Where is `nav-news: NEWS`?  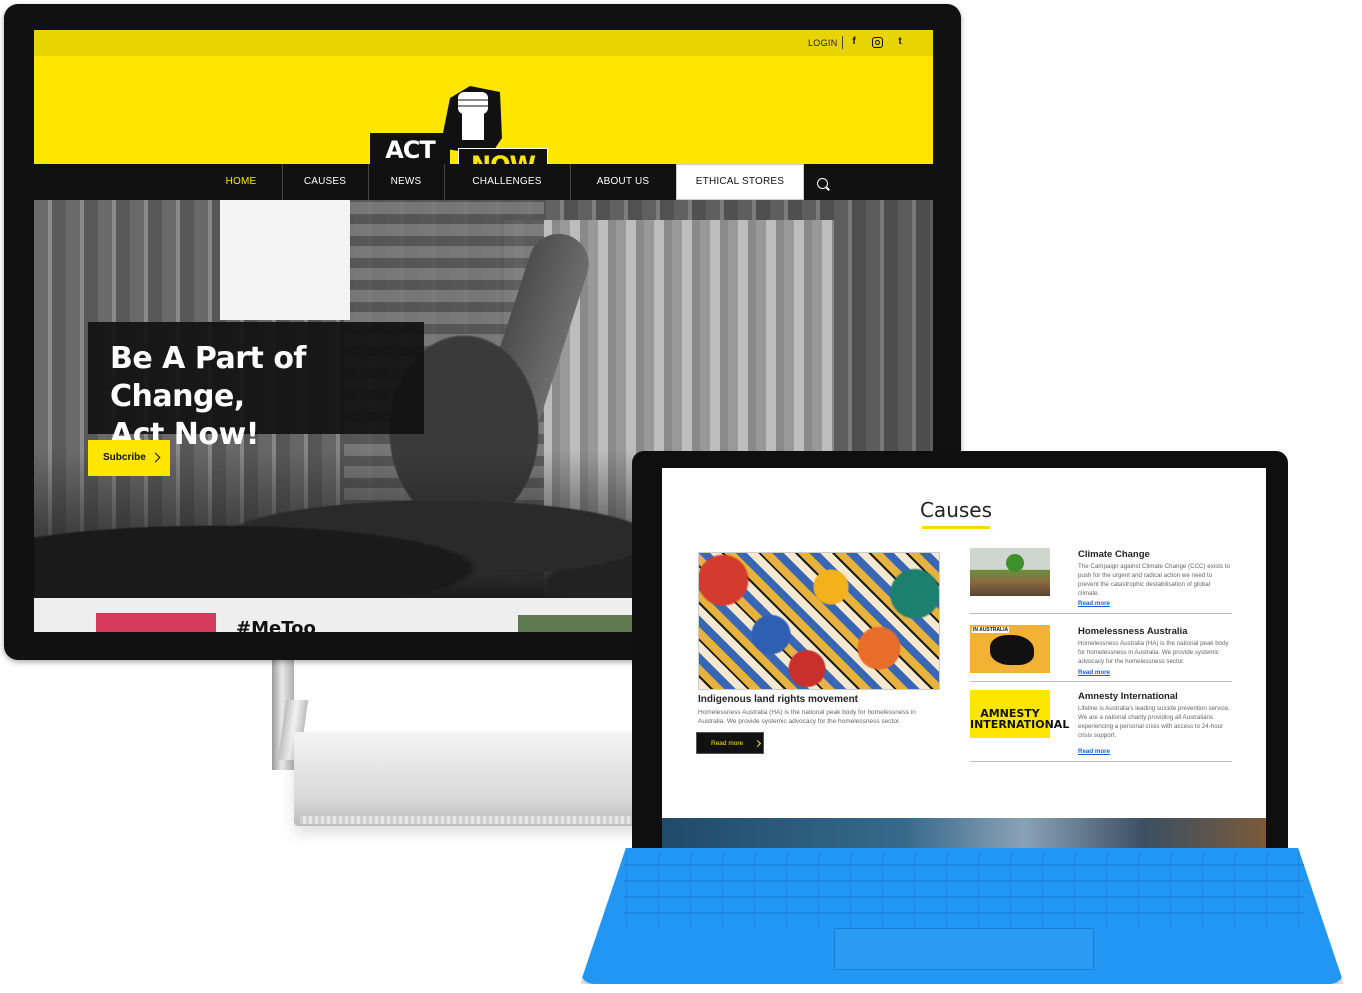
nav-news: NEWS is located at coordinates (406, 182).